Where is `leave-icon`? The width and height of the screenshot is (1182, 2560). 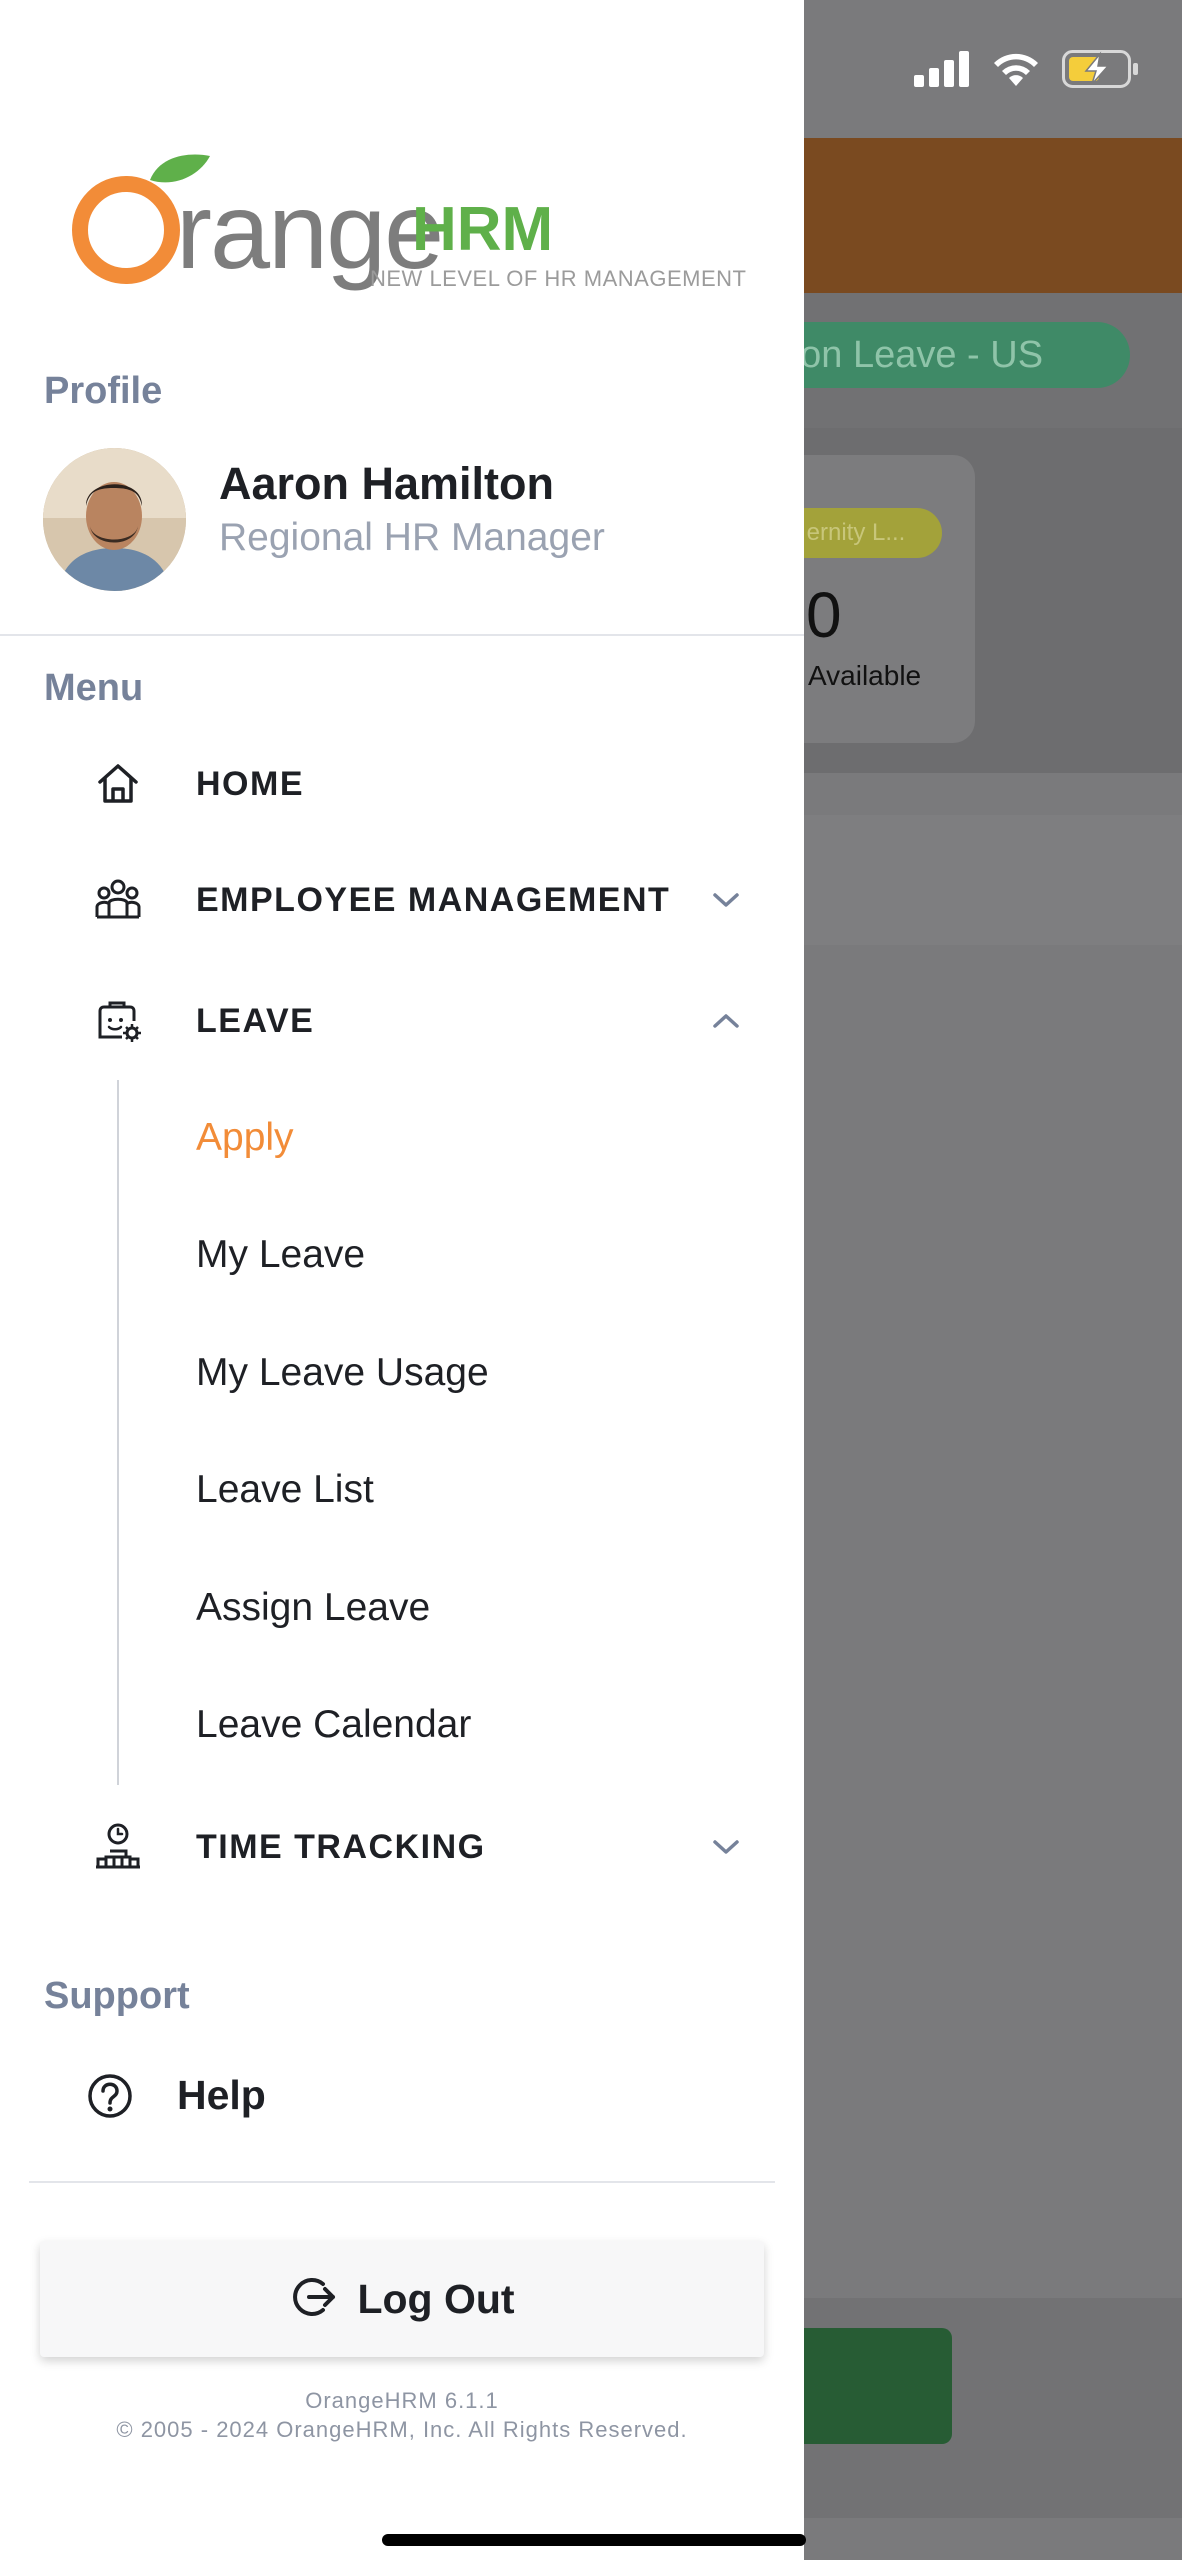
leave-icon is located at coordinates (118, 1021).